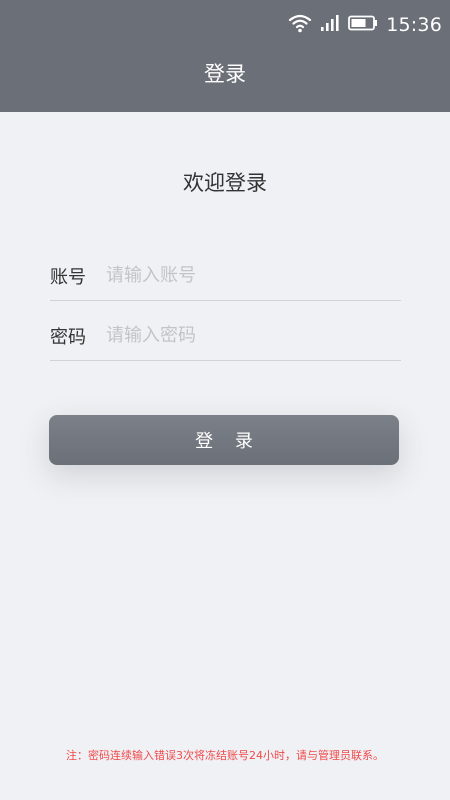  What do you see at coordinates (300, 25) in the screenshot?
I see `wifi-icon` at bounding box center [300, 25].